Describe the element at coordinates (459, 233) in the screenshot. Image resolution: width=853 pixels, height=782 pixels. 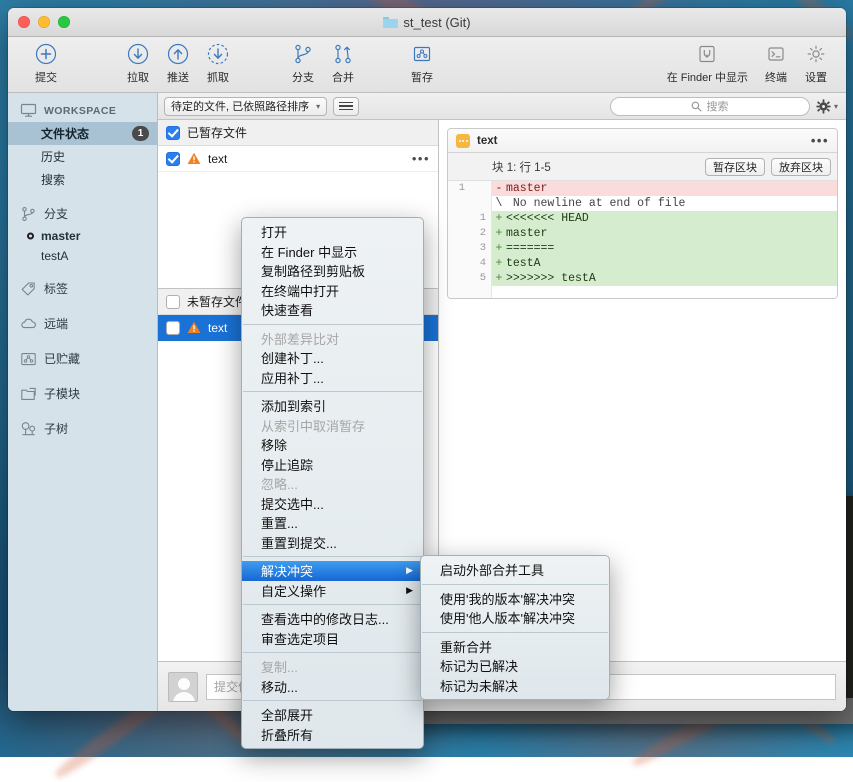
I see `diff-old-line-number` at that location.